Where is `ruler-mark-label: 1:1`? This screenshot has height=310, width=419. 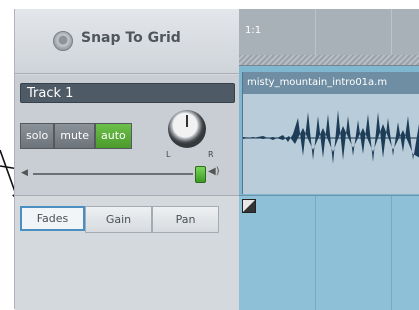
ruler-mark-label: 1:1 is located at coordinates (253, 30).